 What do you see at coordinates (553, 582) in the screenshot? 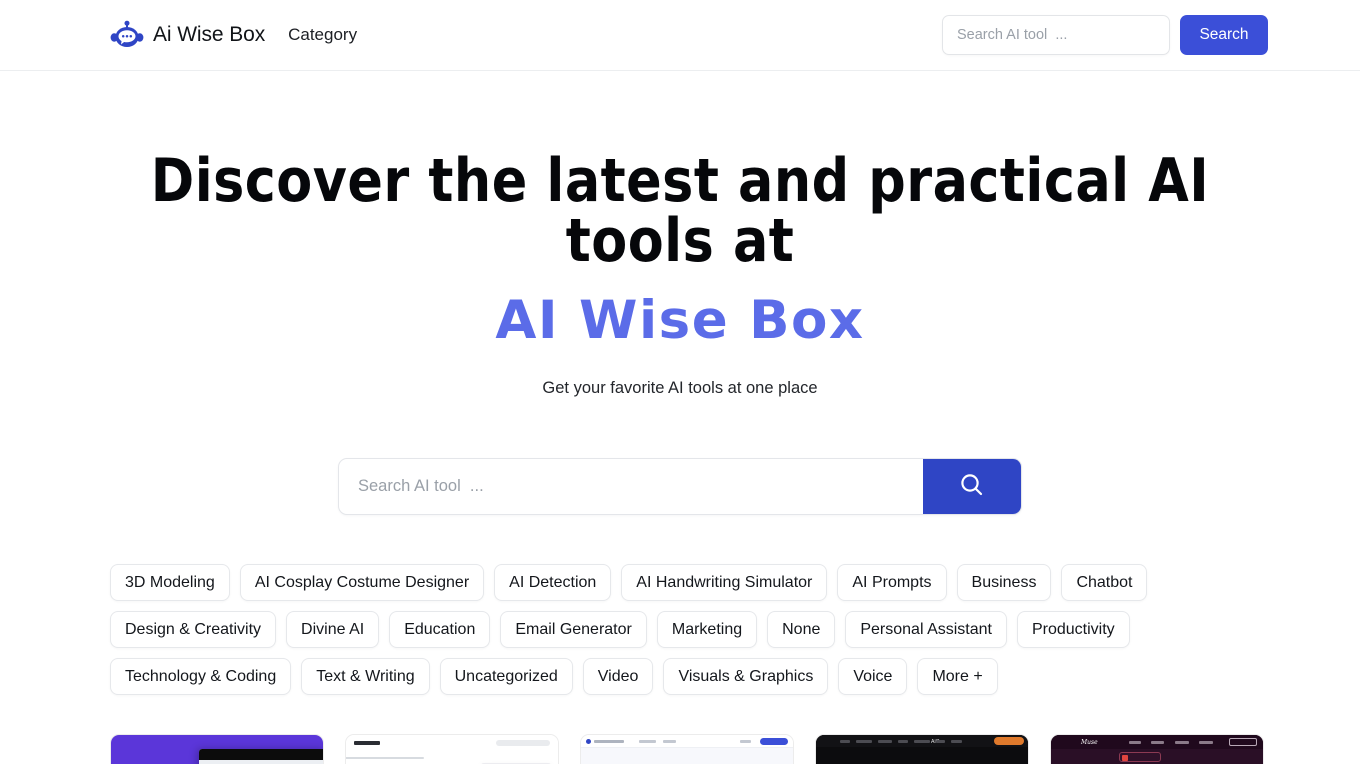
I see `tag-ai-detection: AI Detection` at bounding box center [553, 582].